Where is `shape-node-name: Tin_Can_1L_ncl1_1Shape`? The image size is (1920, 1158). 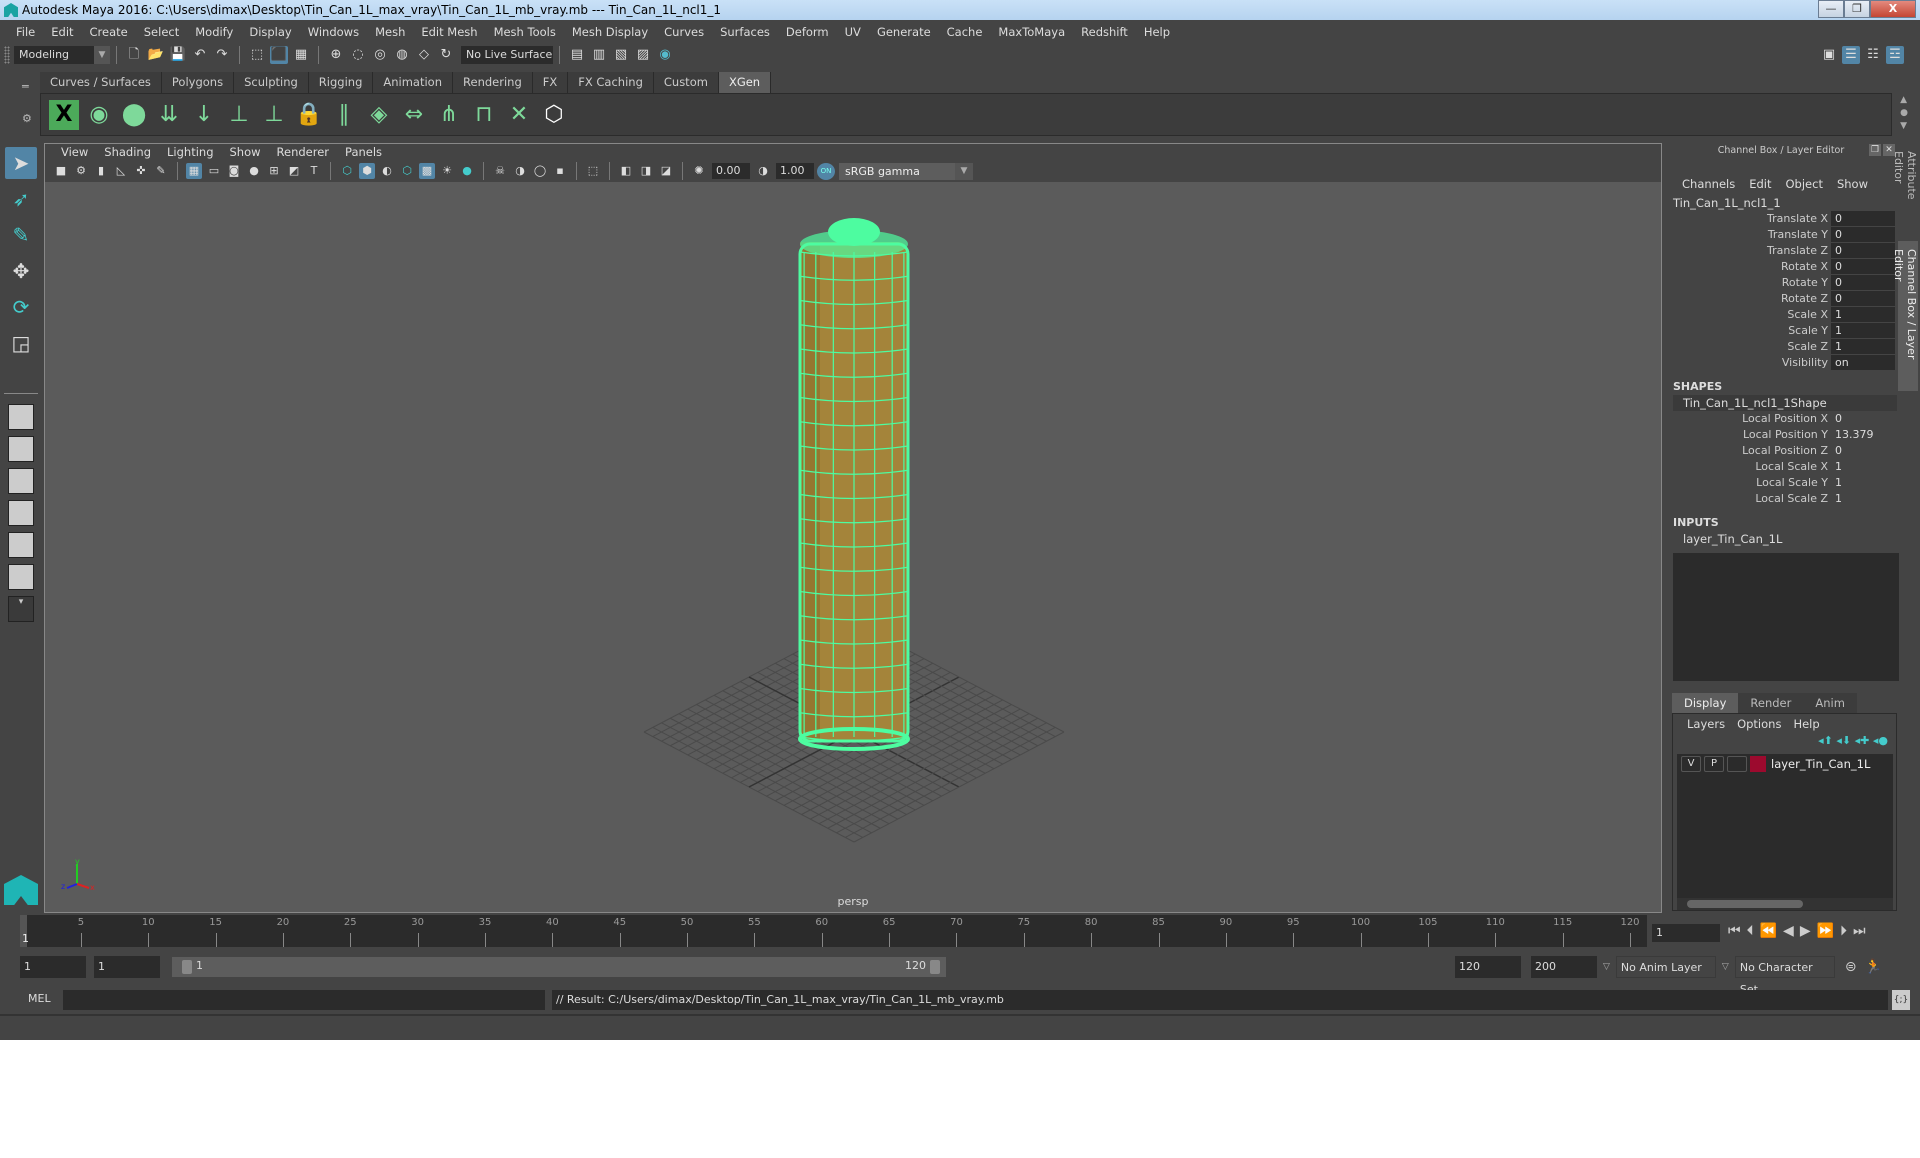 shape-node-name: Tin_Can_1L_ncl1_1Shape is located at coordinates (1785, 403).